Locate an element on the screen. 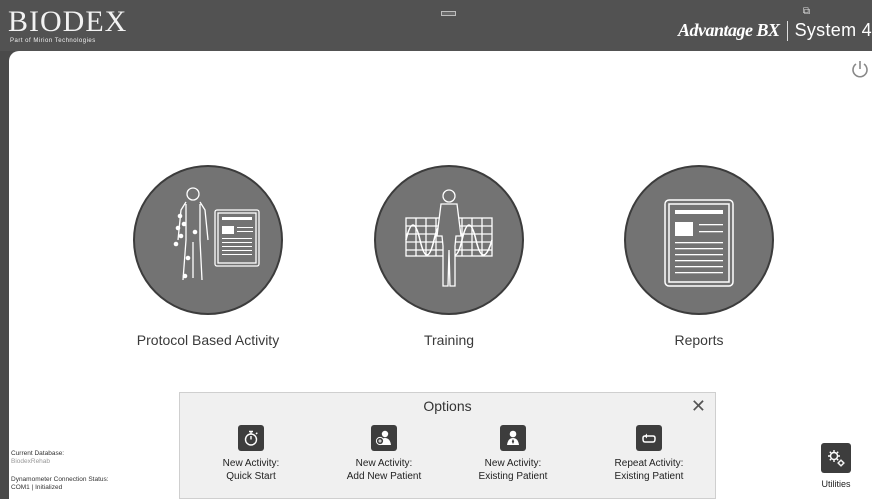 The width and height of the screenshot is (872, 499). quick-start-button: New Activity: Quick Start is located at coordinates (251, 454).